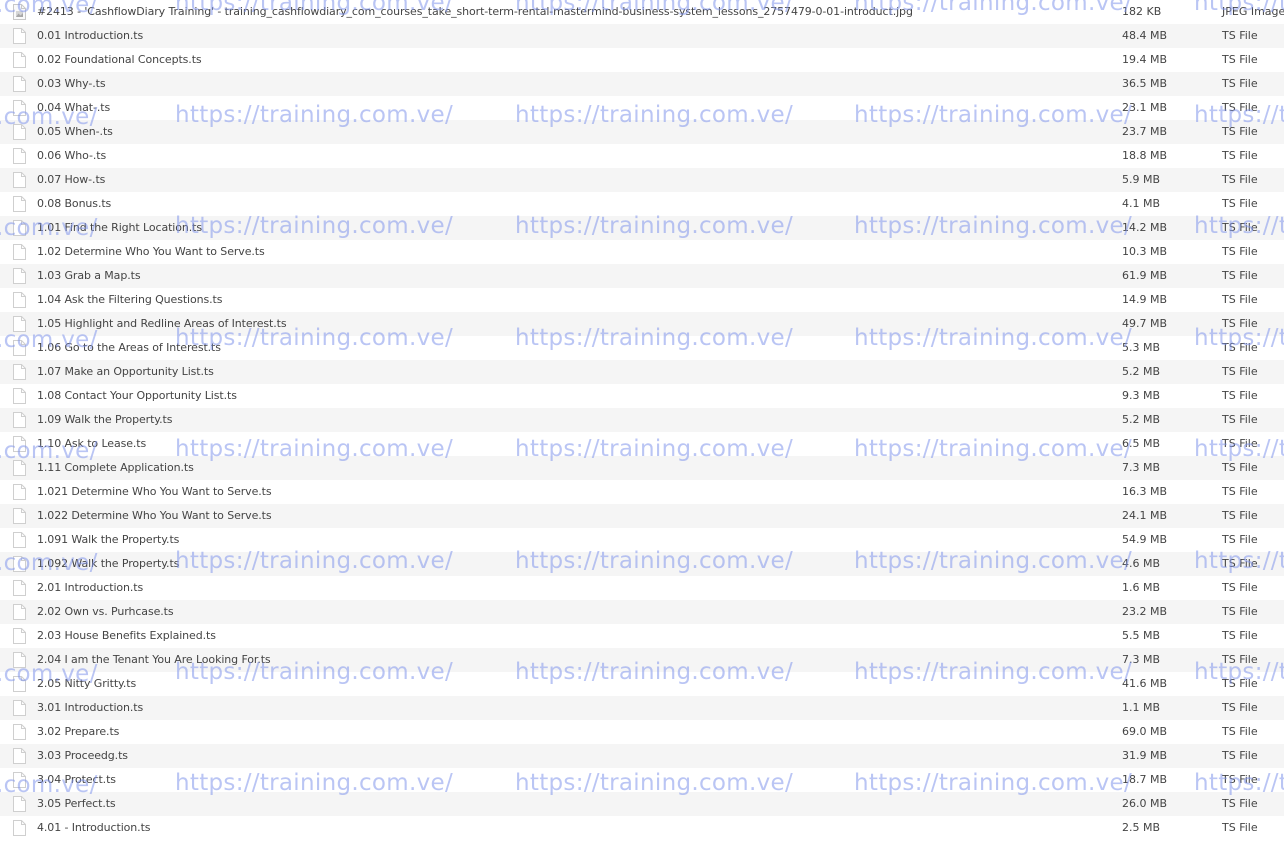 Image resolution: width=1284 pixels, height=841 pixels. Describe the element at coordinates (115, 468) in the screenshot. I see `file-name: 1.11 Complete Application.ts` at that location.